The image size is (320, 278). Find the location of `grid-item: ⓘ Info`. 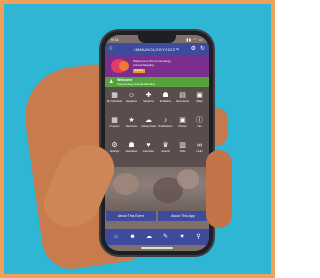

grid-item: ⓘ Info is located at coordinates (199, 125).